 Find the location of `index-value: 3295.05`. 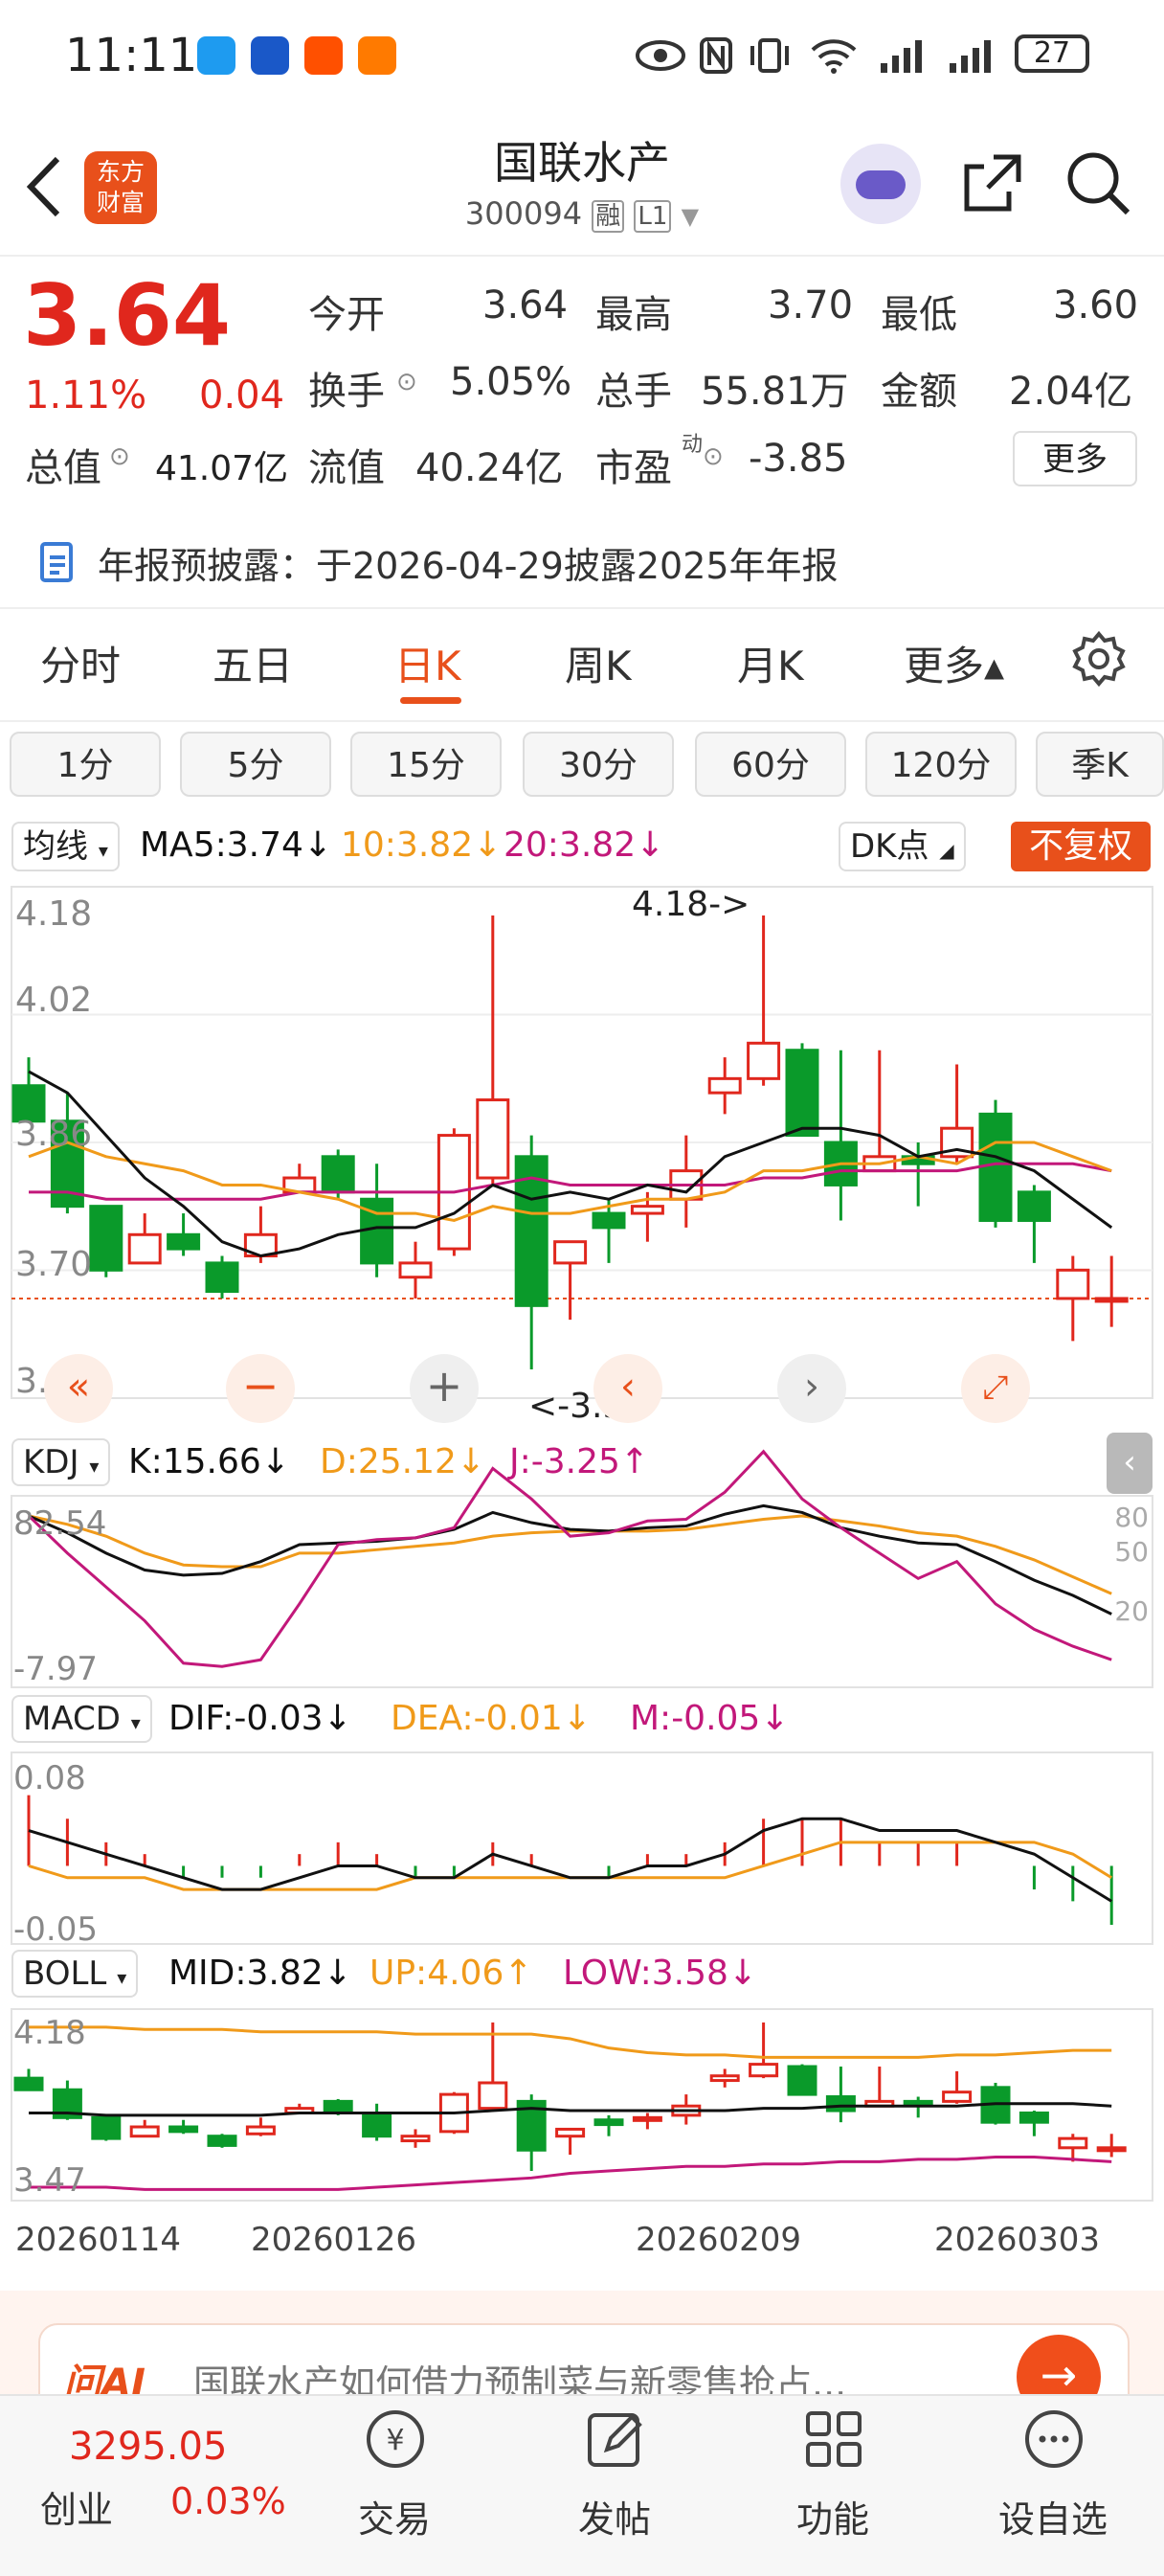

index-value: 3295.05 is located at coordinates (148, 2447).